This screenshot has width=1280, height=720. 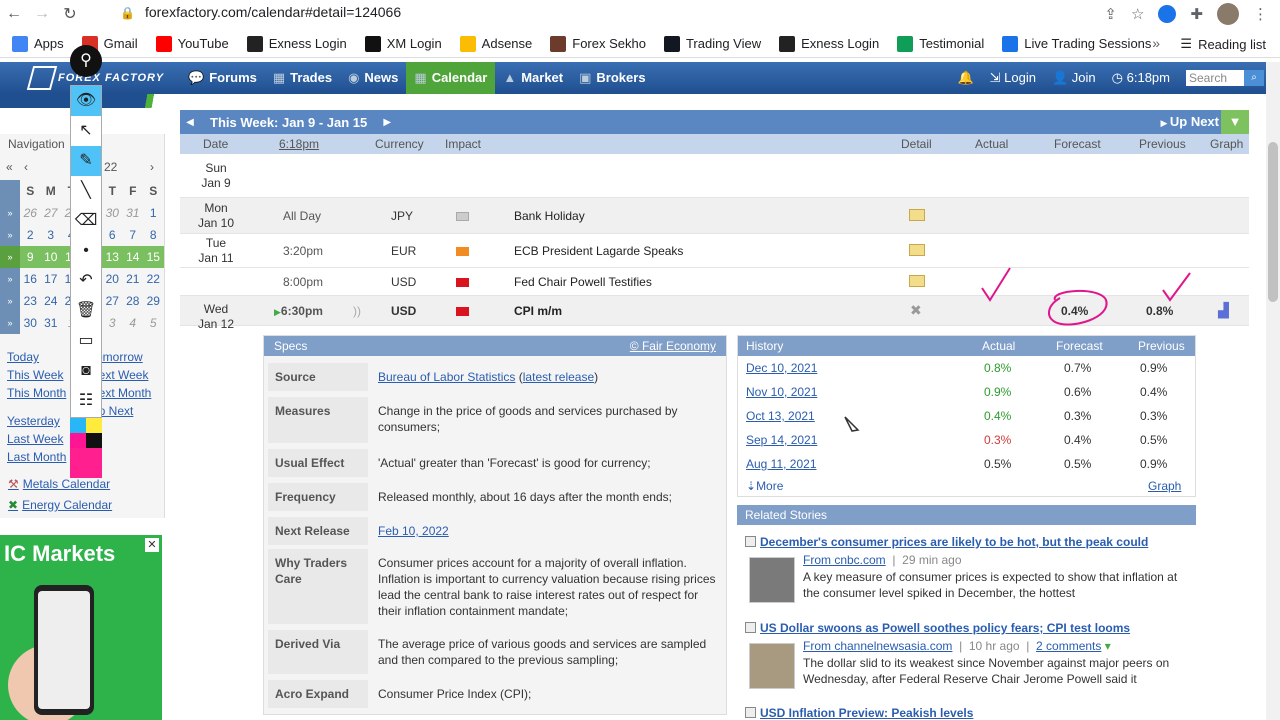 What do you see at coordinates (1273, 391) in the screenshot?
I see `page-scrollbar` at bounding box center [1273, 391].